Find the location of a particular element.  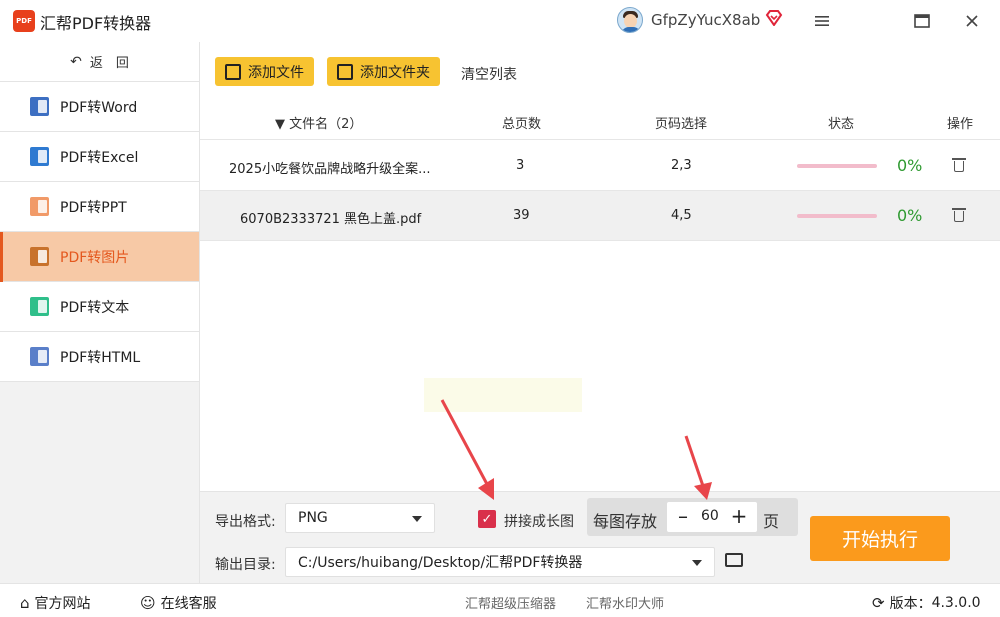

decrement-button: – is located at coordinates (683, 516).